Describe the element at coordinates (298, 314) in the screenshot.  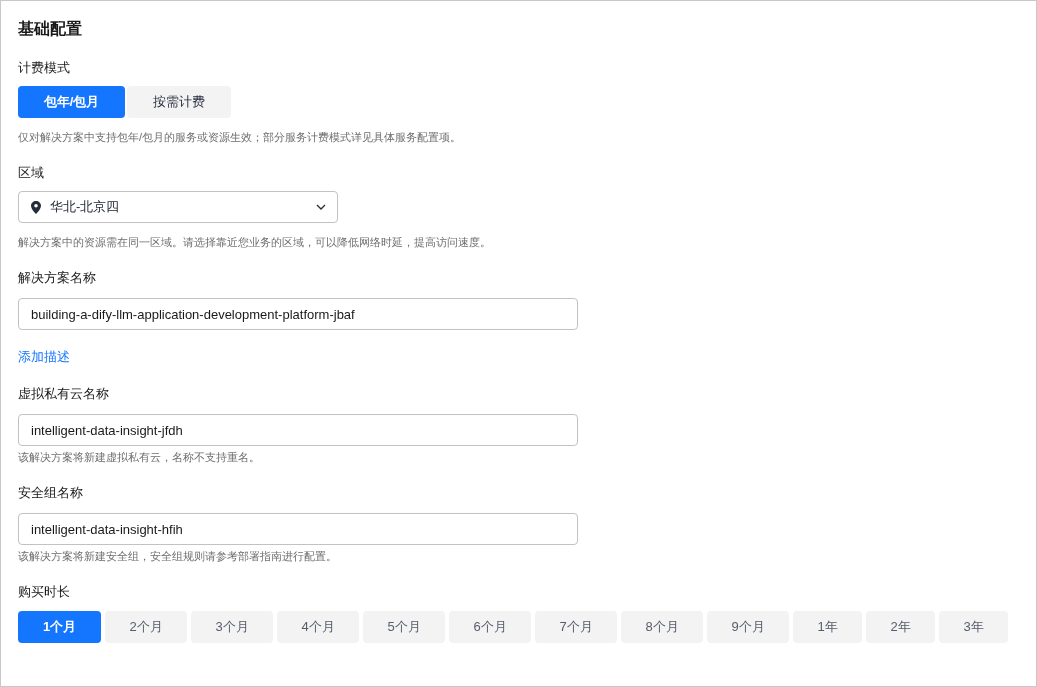
I see `solution-name-input: building-a-dify-llm-application-development-platform-jbaf` at that location.